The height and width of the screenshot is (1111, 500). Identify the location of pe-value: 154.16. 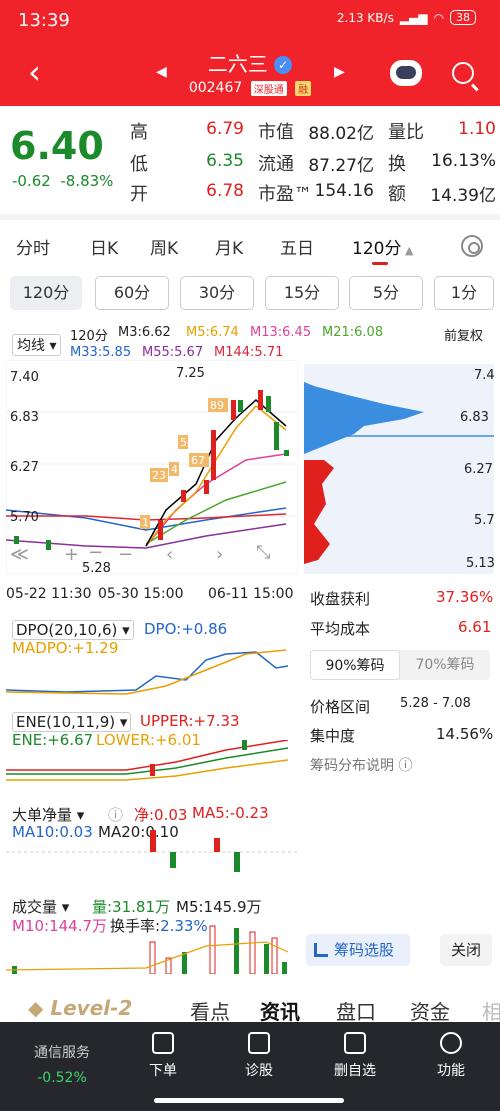
(344, 191).